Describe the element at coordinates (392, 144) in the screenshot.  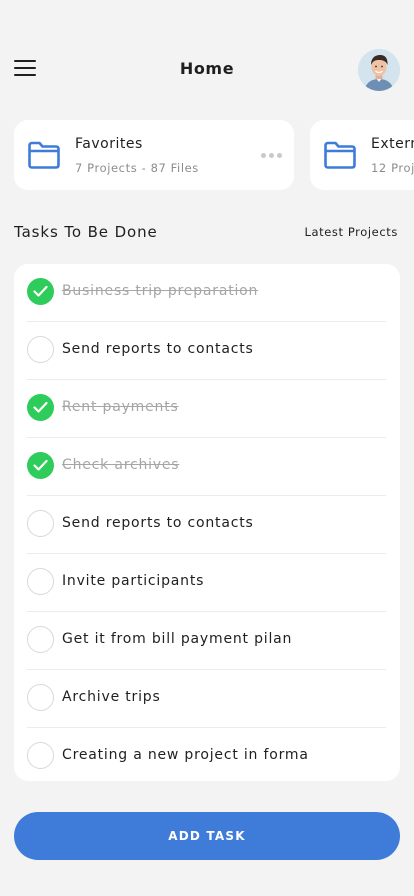
I see `card-title: Extern` at that location.